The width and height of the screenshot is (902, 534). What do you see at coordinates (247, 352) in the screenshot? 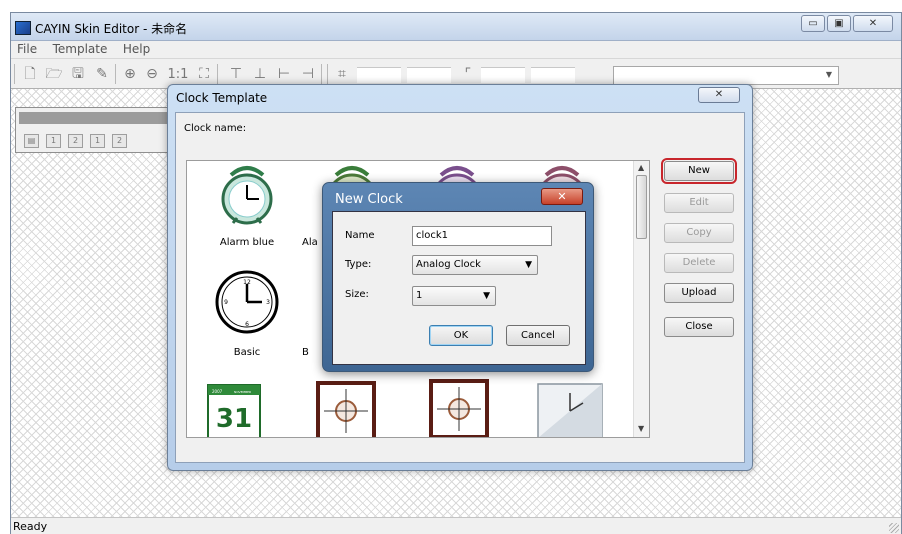
I see `template-caption: Basic` at bounding box center [247, 352].